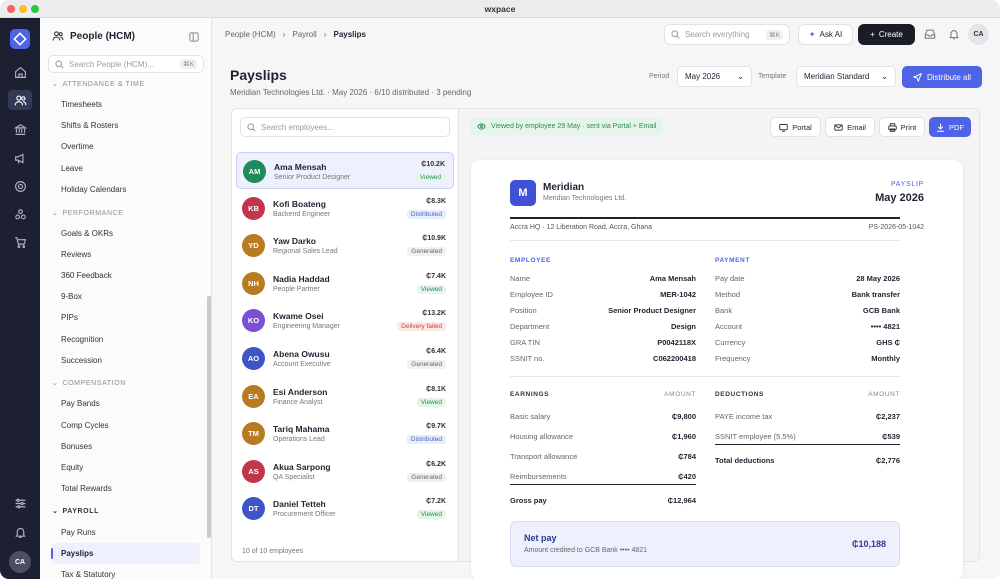 Image resolution: width=1000 pixels, height=579 pixels. What do you see at coordinates (87, 233) in the screenshot?
I see `sidebar-item-goals: Goals & OKRs` at bounding box center [87, 233].